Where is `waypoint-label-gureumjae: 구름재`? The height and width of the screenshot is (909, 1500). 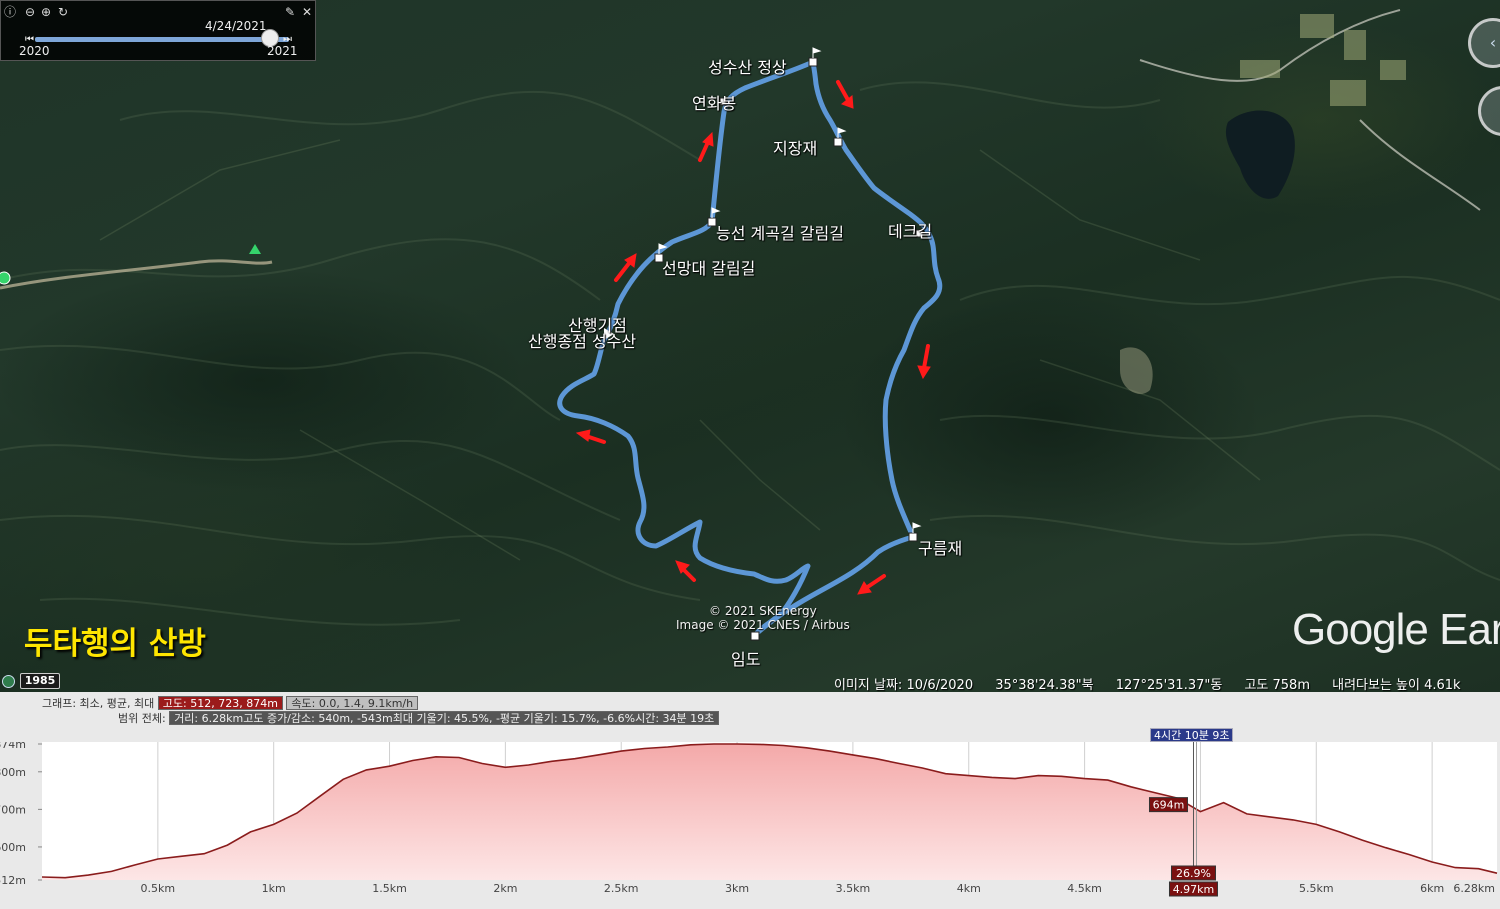
waypoint-label-gureumjae: 구름재 is located at coordinates (940, 547).